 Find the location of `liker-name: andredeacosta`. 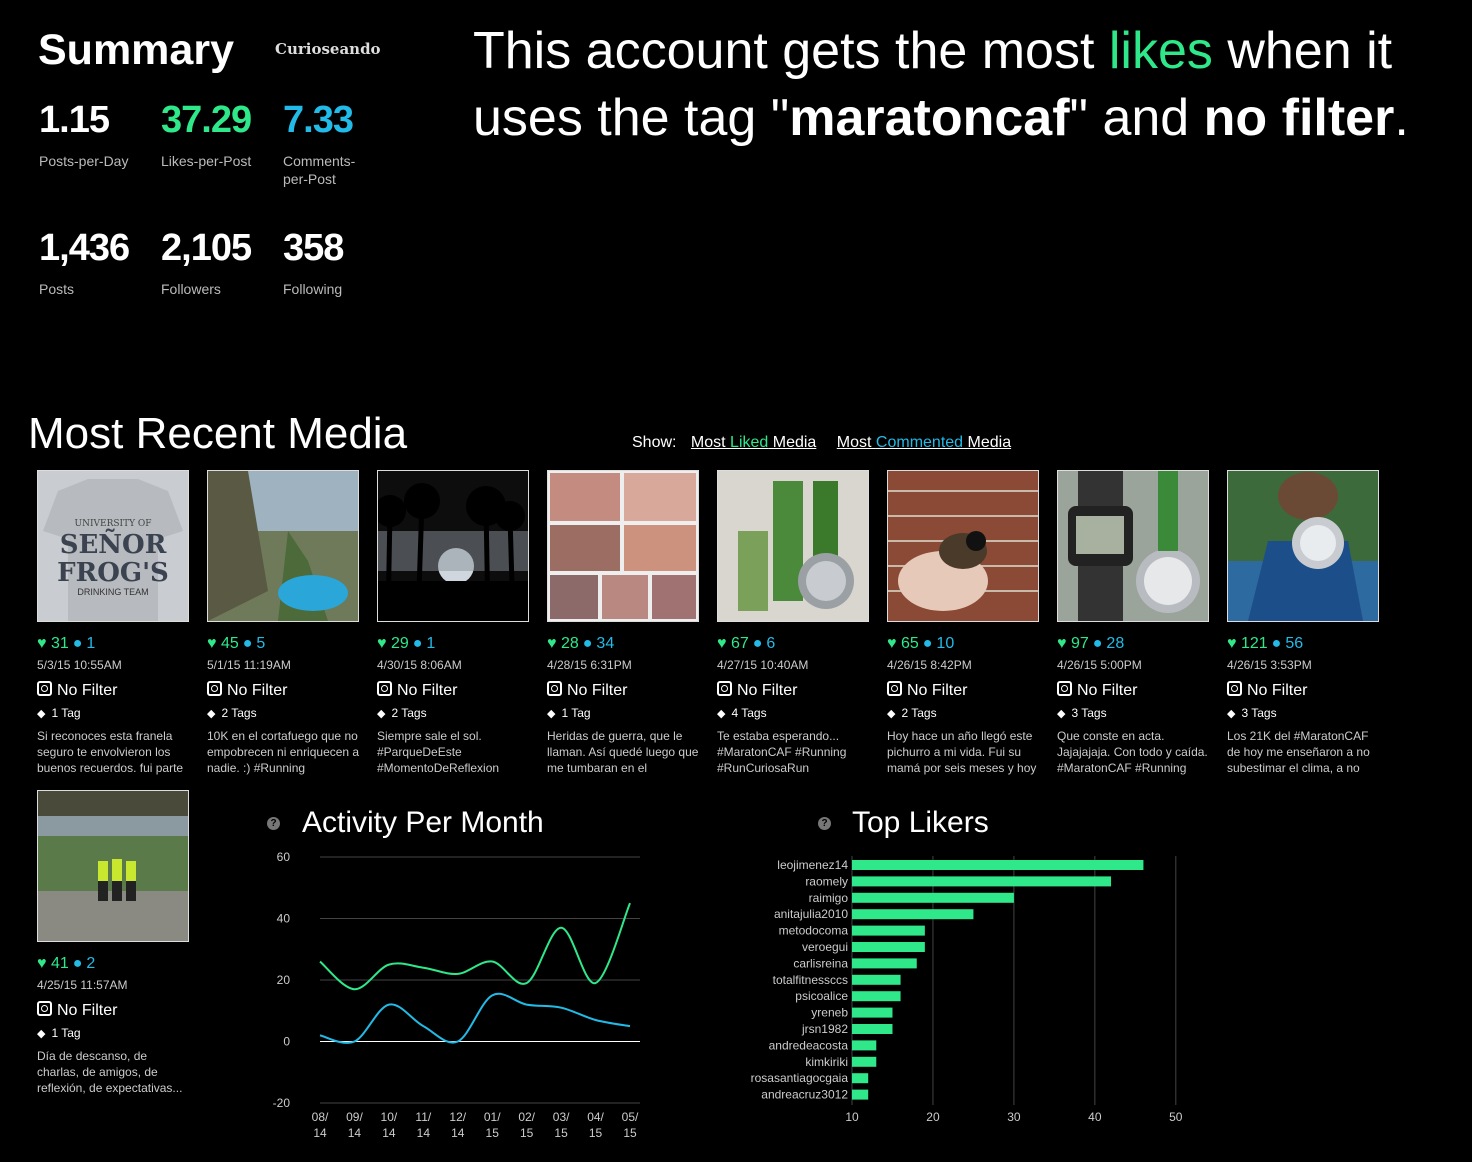

liker-name: andredeacosta is located at coordinates (809, 1045).